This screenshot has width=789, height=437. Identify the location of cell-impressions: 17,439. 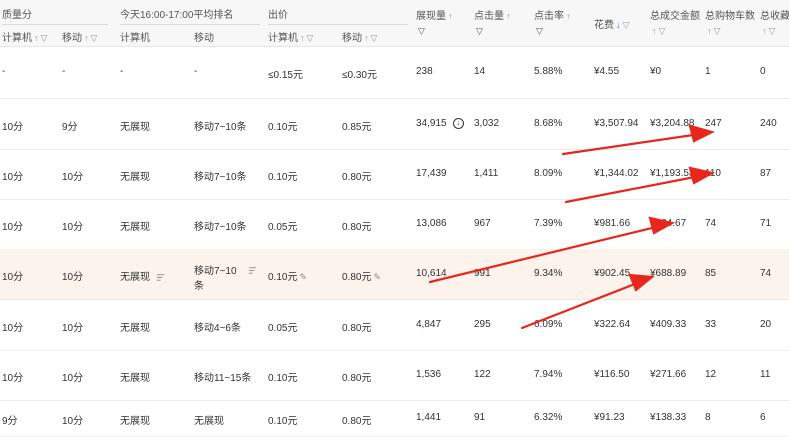
(431, 173).